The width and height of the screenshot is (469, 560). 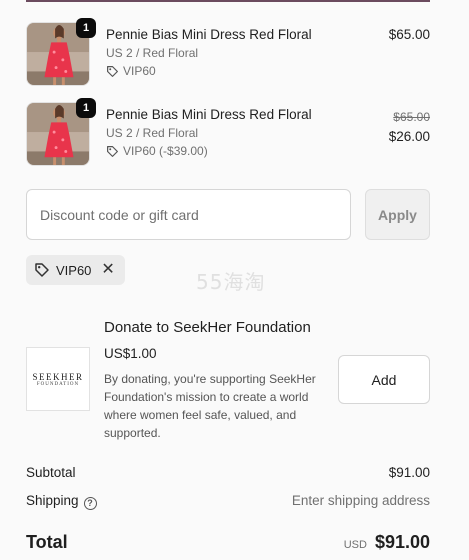 I want to click on watermark: 55海淘, so click(x=231, y=282).